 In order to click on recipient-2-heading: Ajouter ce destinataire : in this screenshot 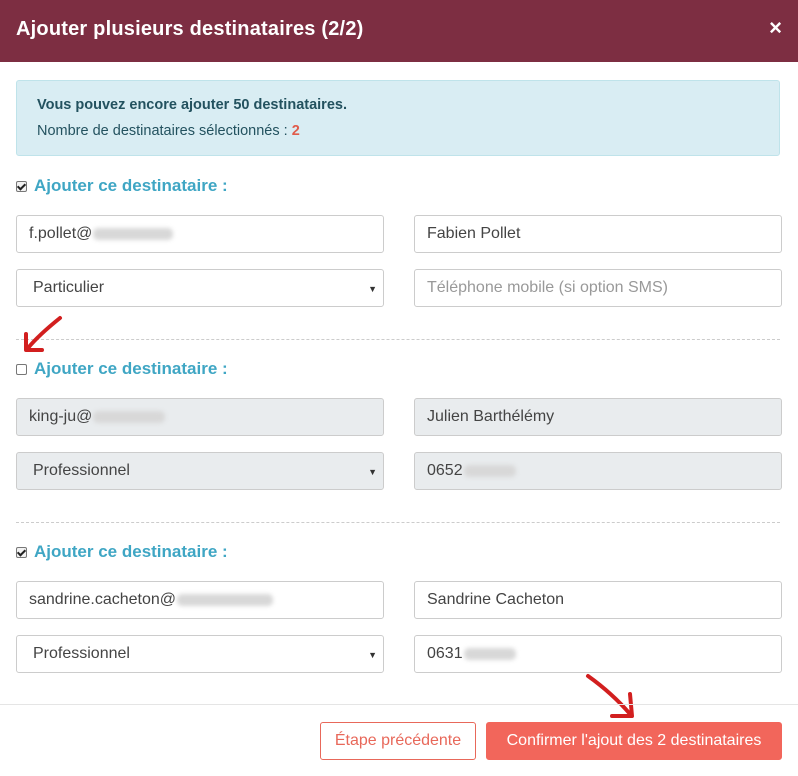, I will do `click(122, 369)`.